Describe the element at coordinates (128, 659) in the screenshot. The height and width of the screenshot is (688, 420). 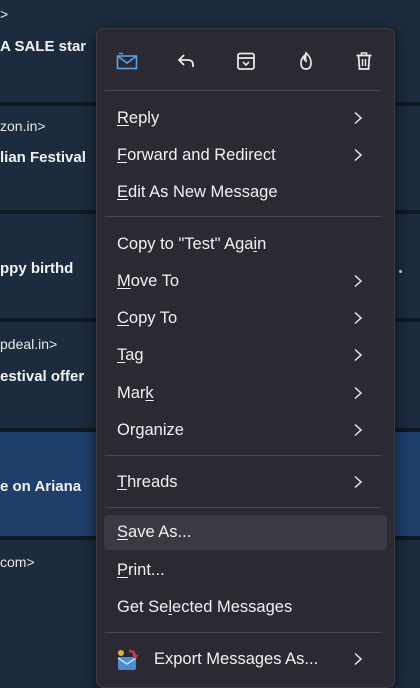
I see `export-messages-icon` at that location.